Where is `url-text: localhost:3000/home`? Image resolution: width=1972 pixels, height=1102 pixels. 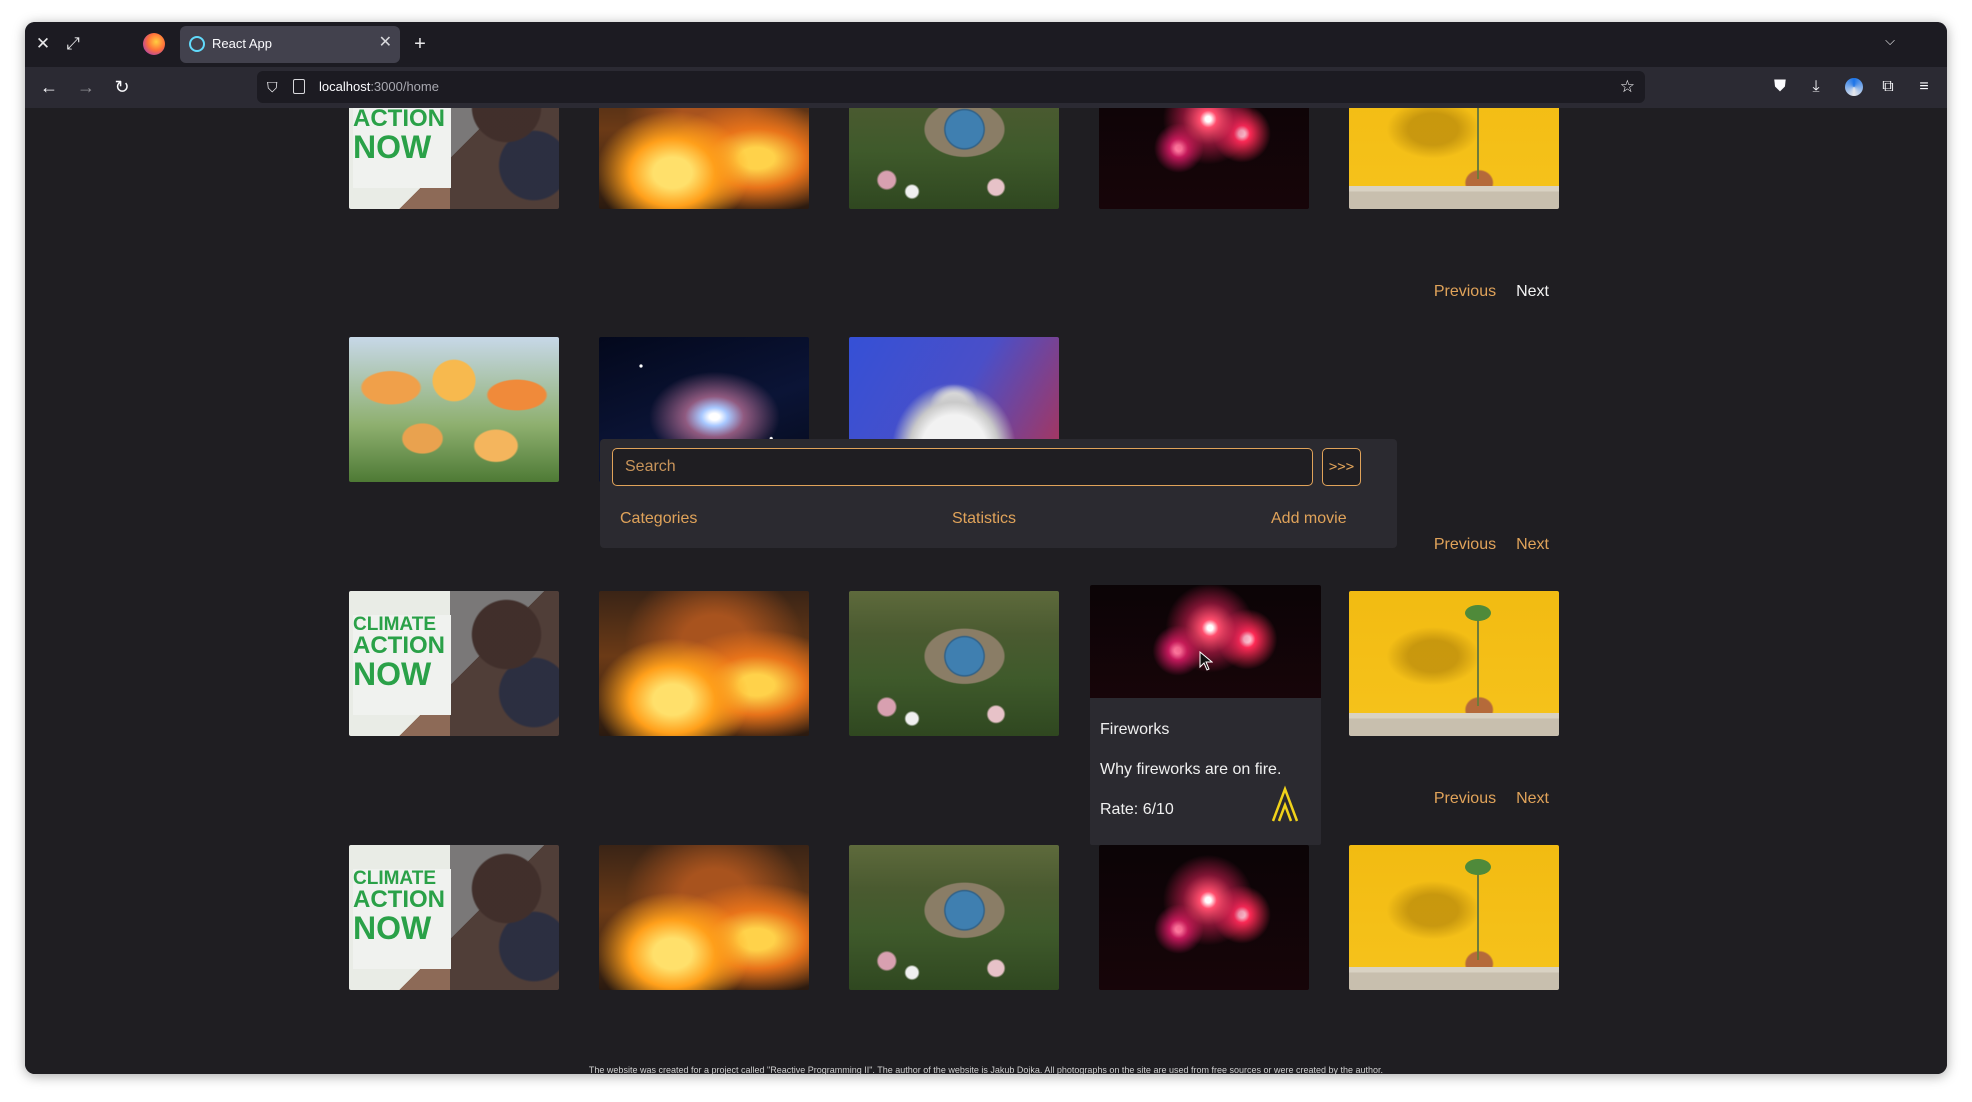 url-text: localhost:3000/home is located at coordinates (379, 86).